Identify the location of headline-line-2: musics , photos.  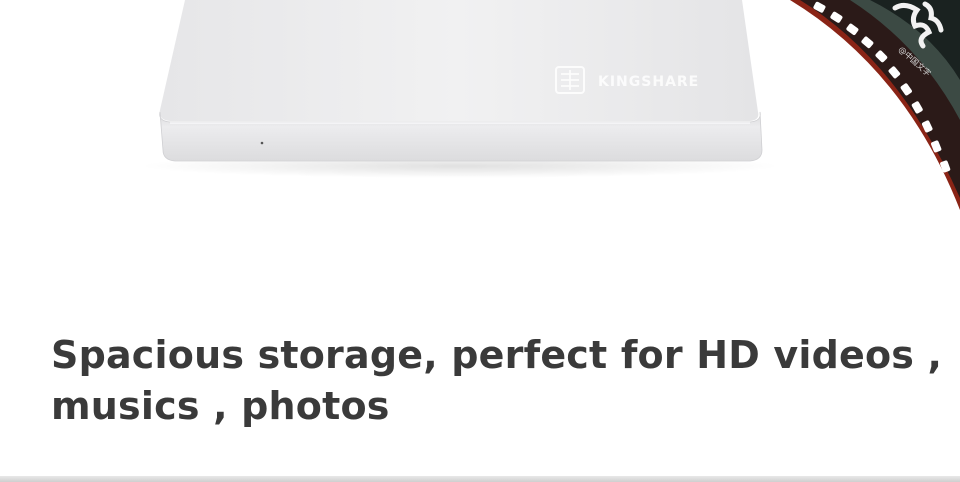
(220, 406).